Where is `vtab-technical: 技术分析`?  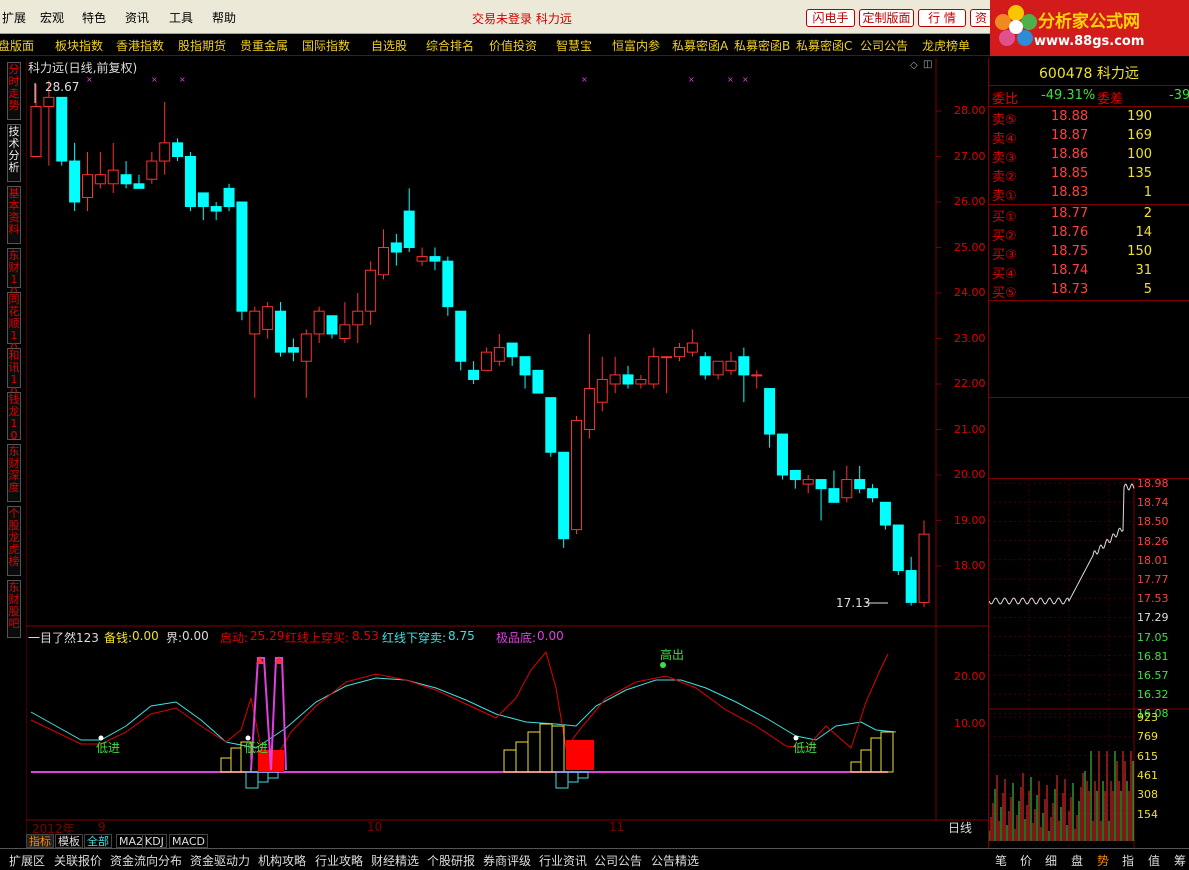
vtab-technical: 技术分析 is located at coordinates (14, 153).